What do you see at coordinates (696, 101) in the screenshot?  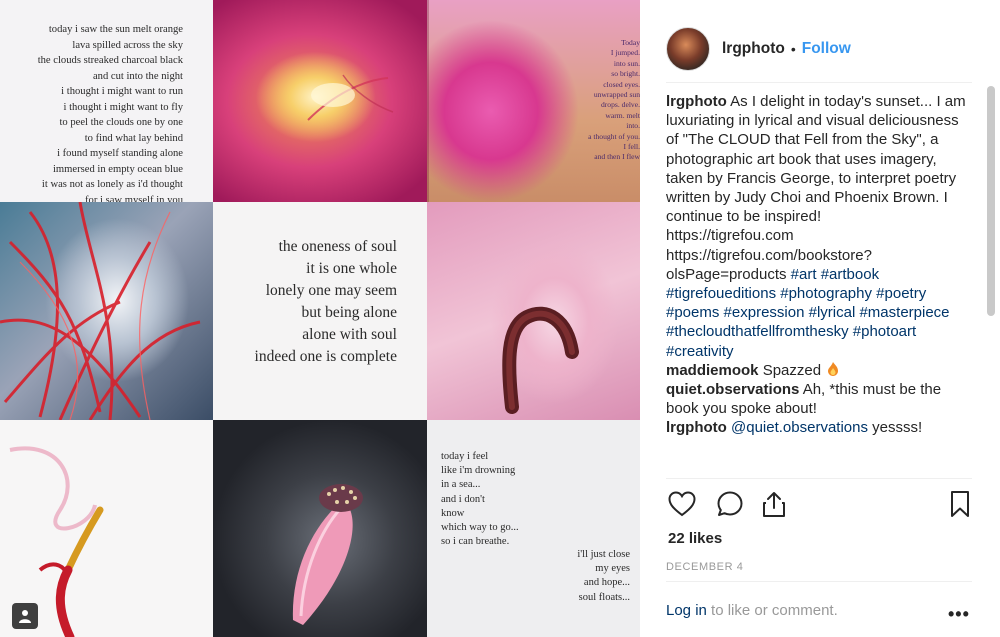 I see `caption-username: lrgphoto` at bounding box center [696, 101].